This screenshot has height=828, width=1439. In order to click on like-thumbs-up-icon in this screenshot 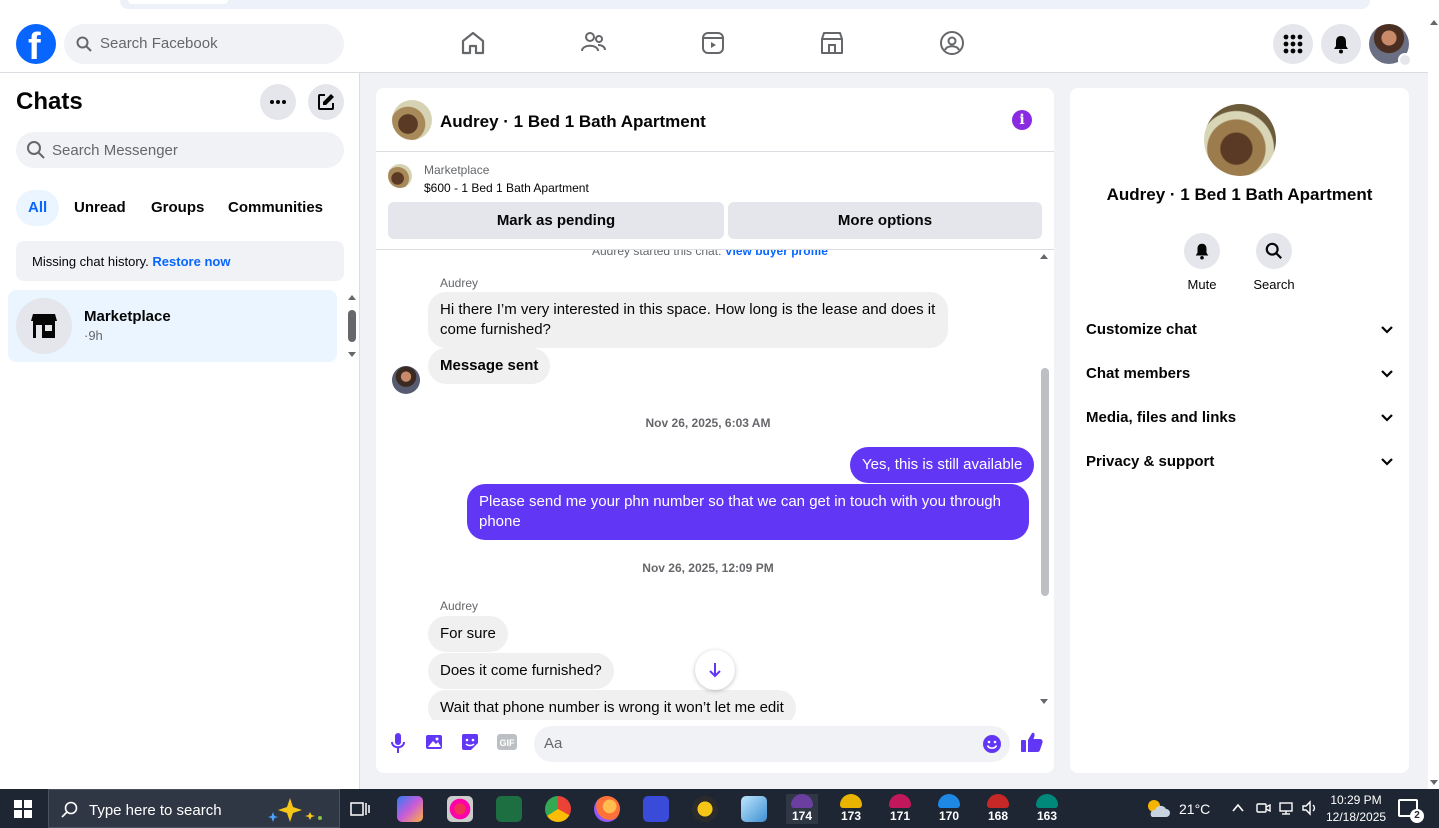, I will do `click(1032, 742)`.